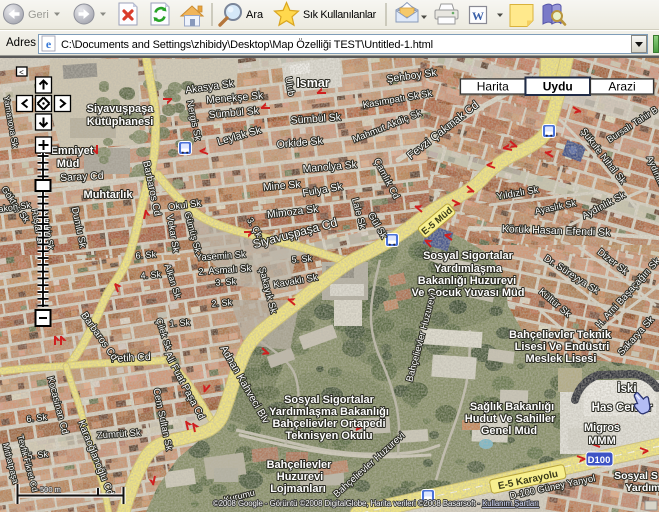 The height and width of the screenshot is (512, 659). I want to click on svg-text: Sık Kullanılanlar, so click(340, 15).